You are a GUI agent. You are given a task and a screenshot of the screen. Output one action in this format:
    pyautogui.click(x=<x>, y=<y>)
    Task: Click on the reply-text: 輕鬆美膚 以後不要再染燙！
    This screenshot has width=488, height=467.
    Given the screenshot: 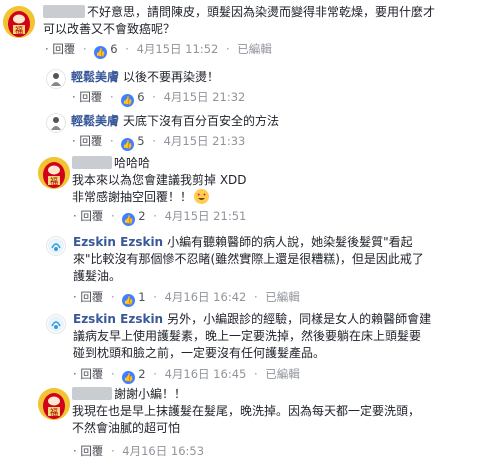 What is the action you would take?
    pyautogui.click(x=145, y=77)
    